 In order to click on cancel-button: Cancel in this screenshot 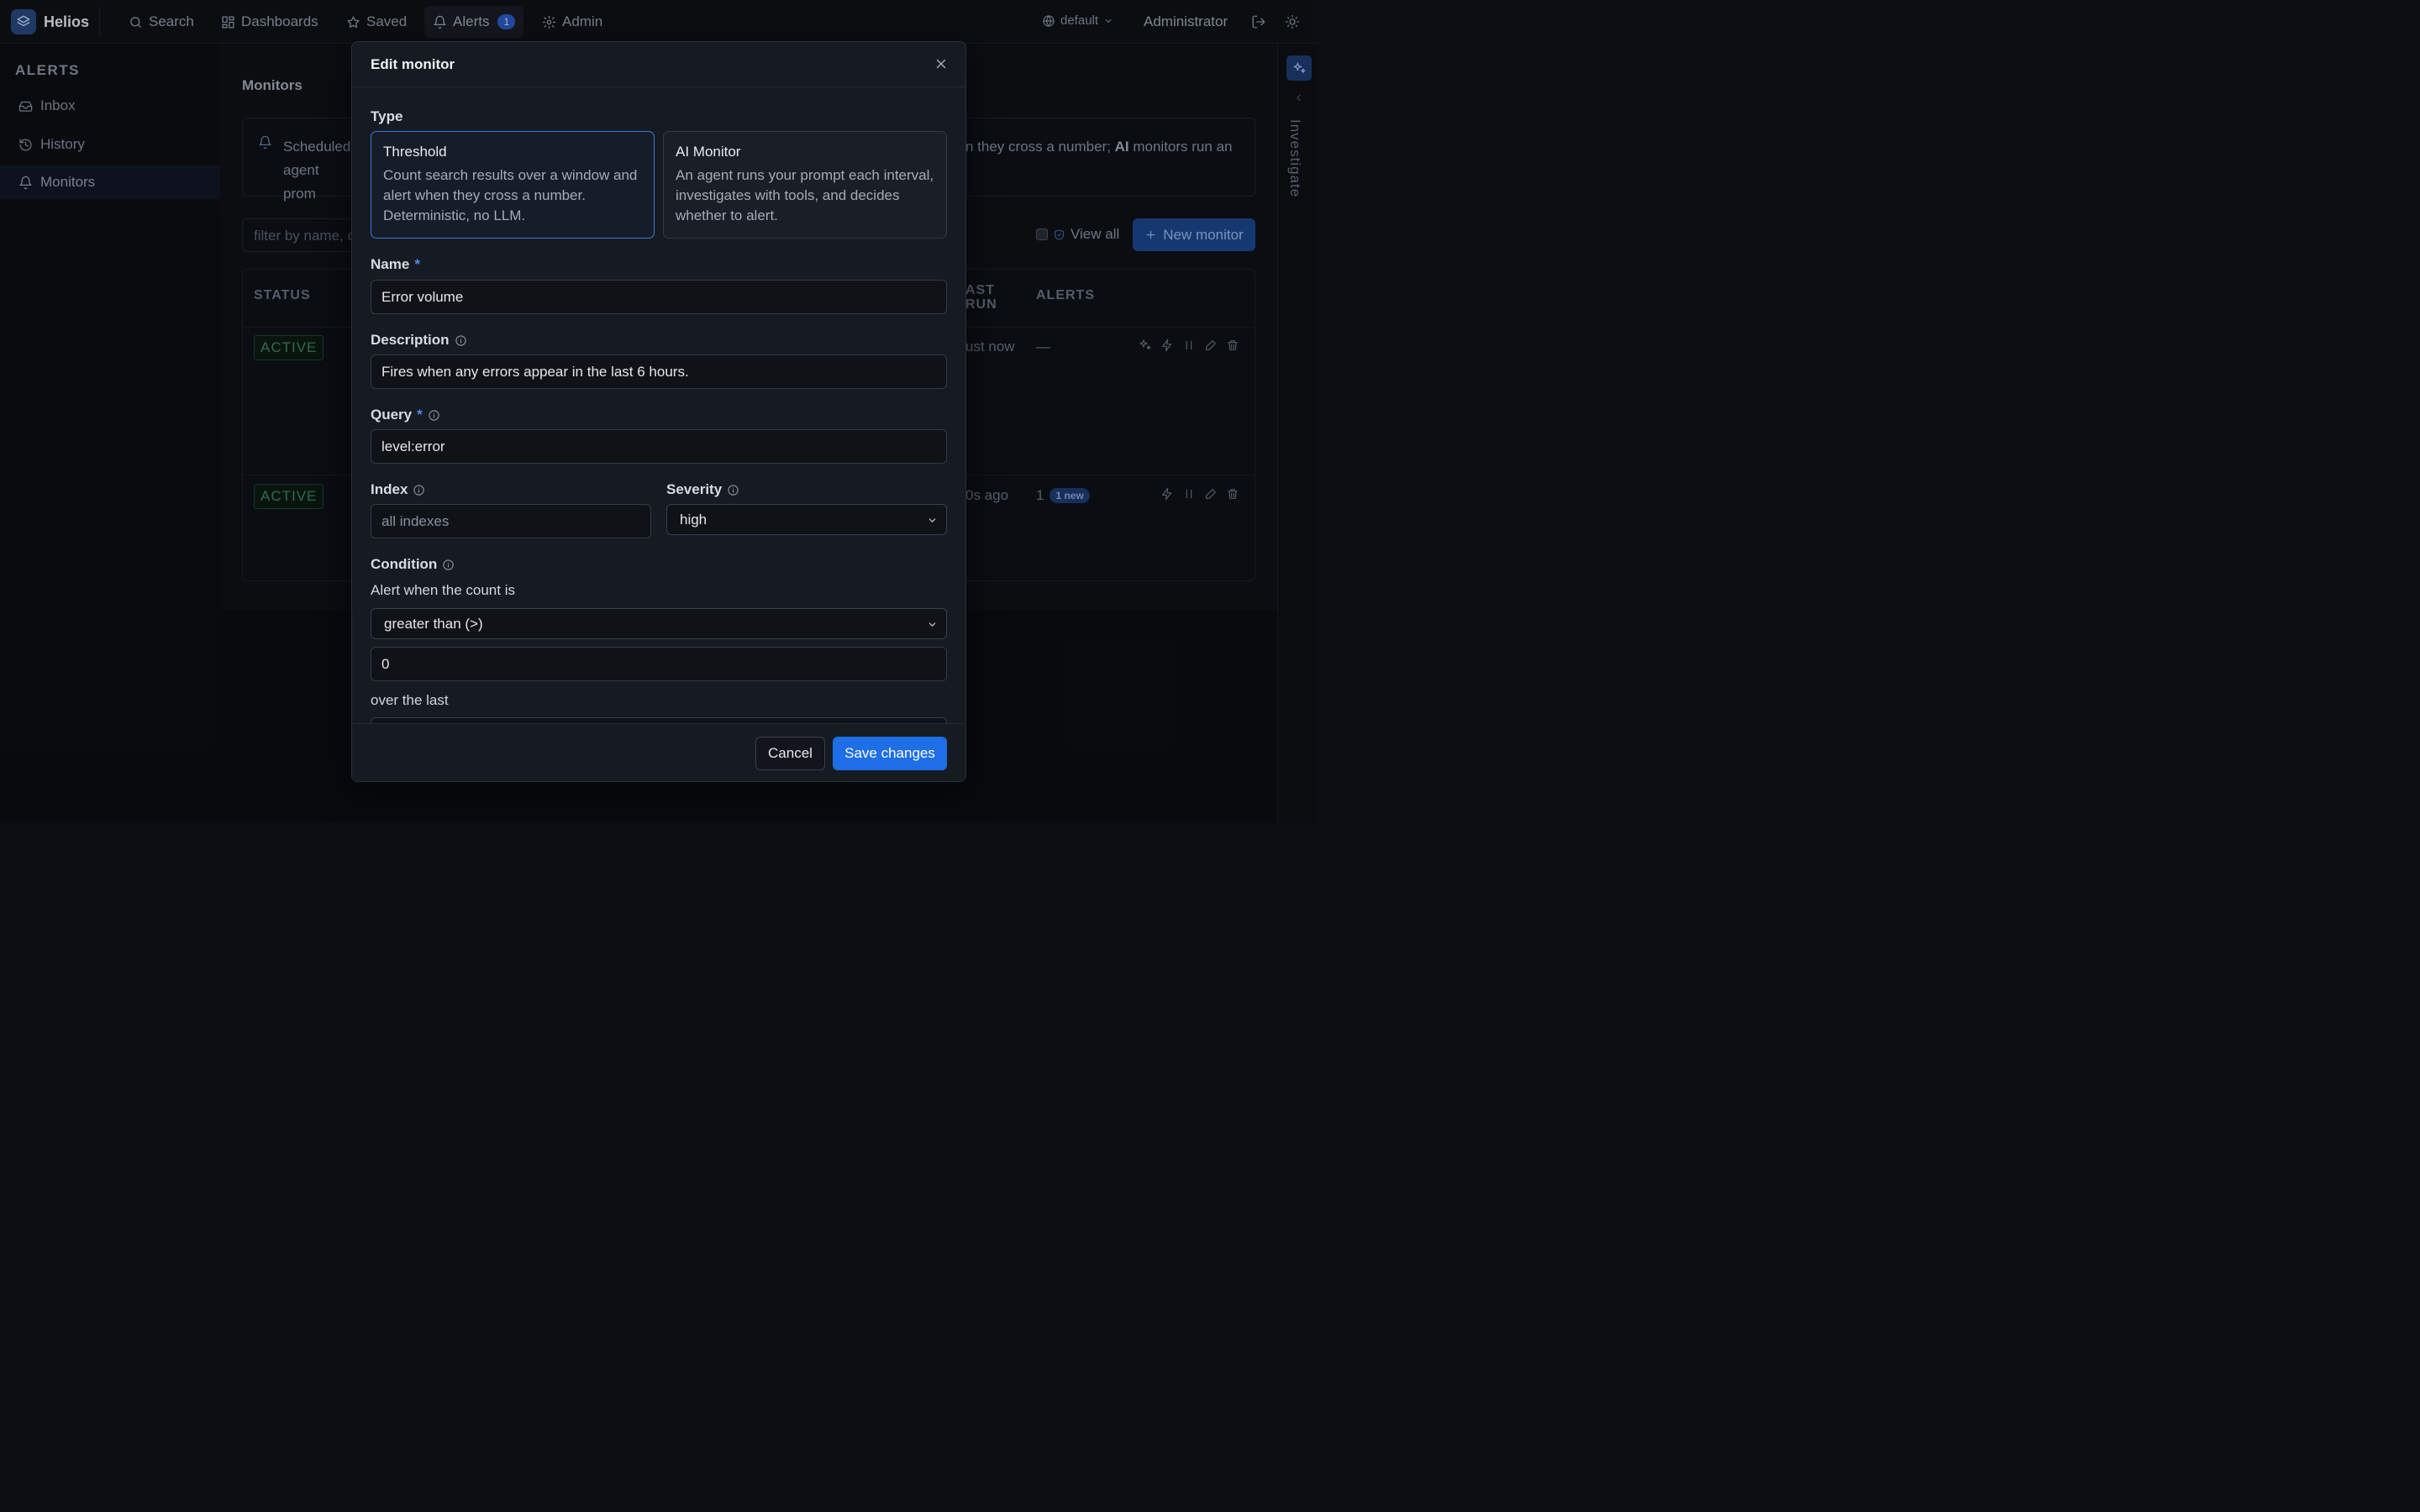, I will do `click(790, 753)`.